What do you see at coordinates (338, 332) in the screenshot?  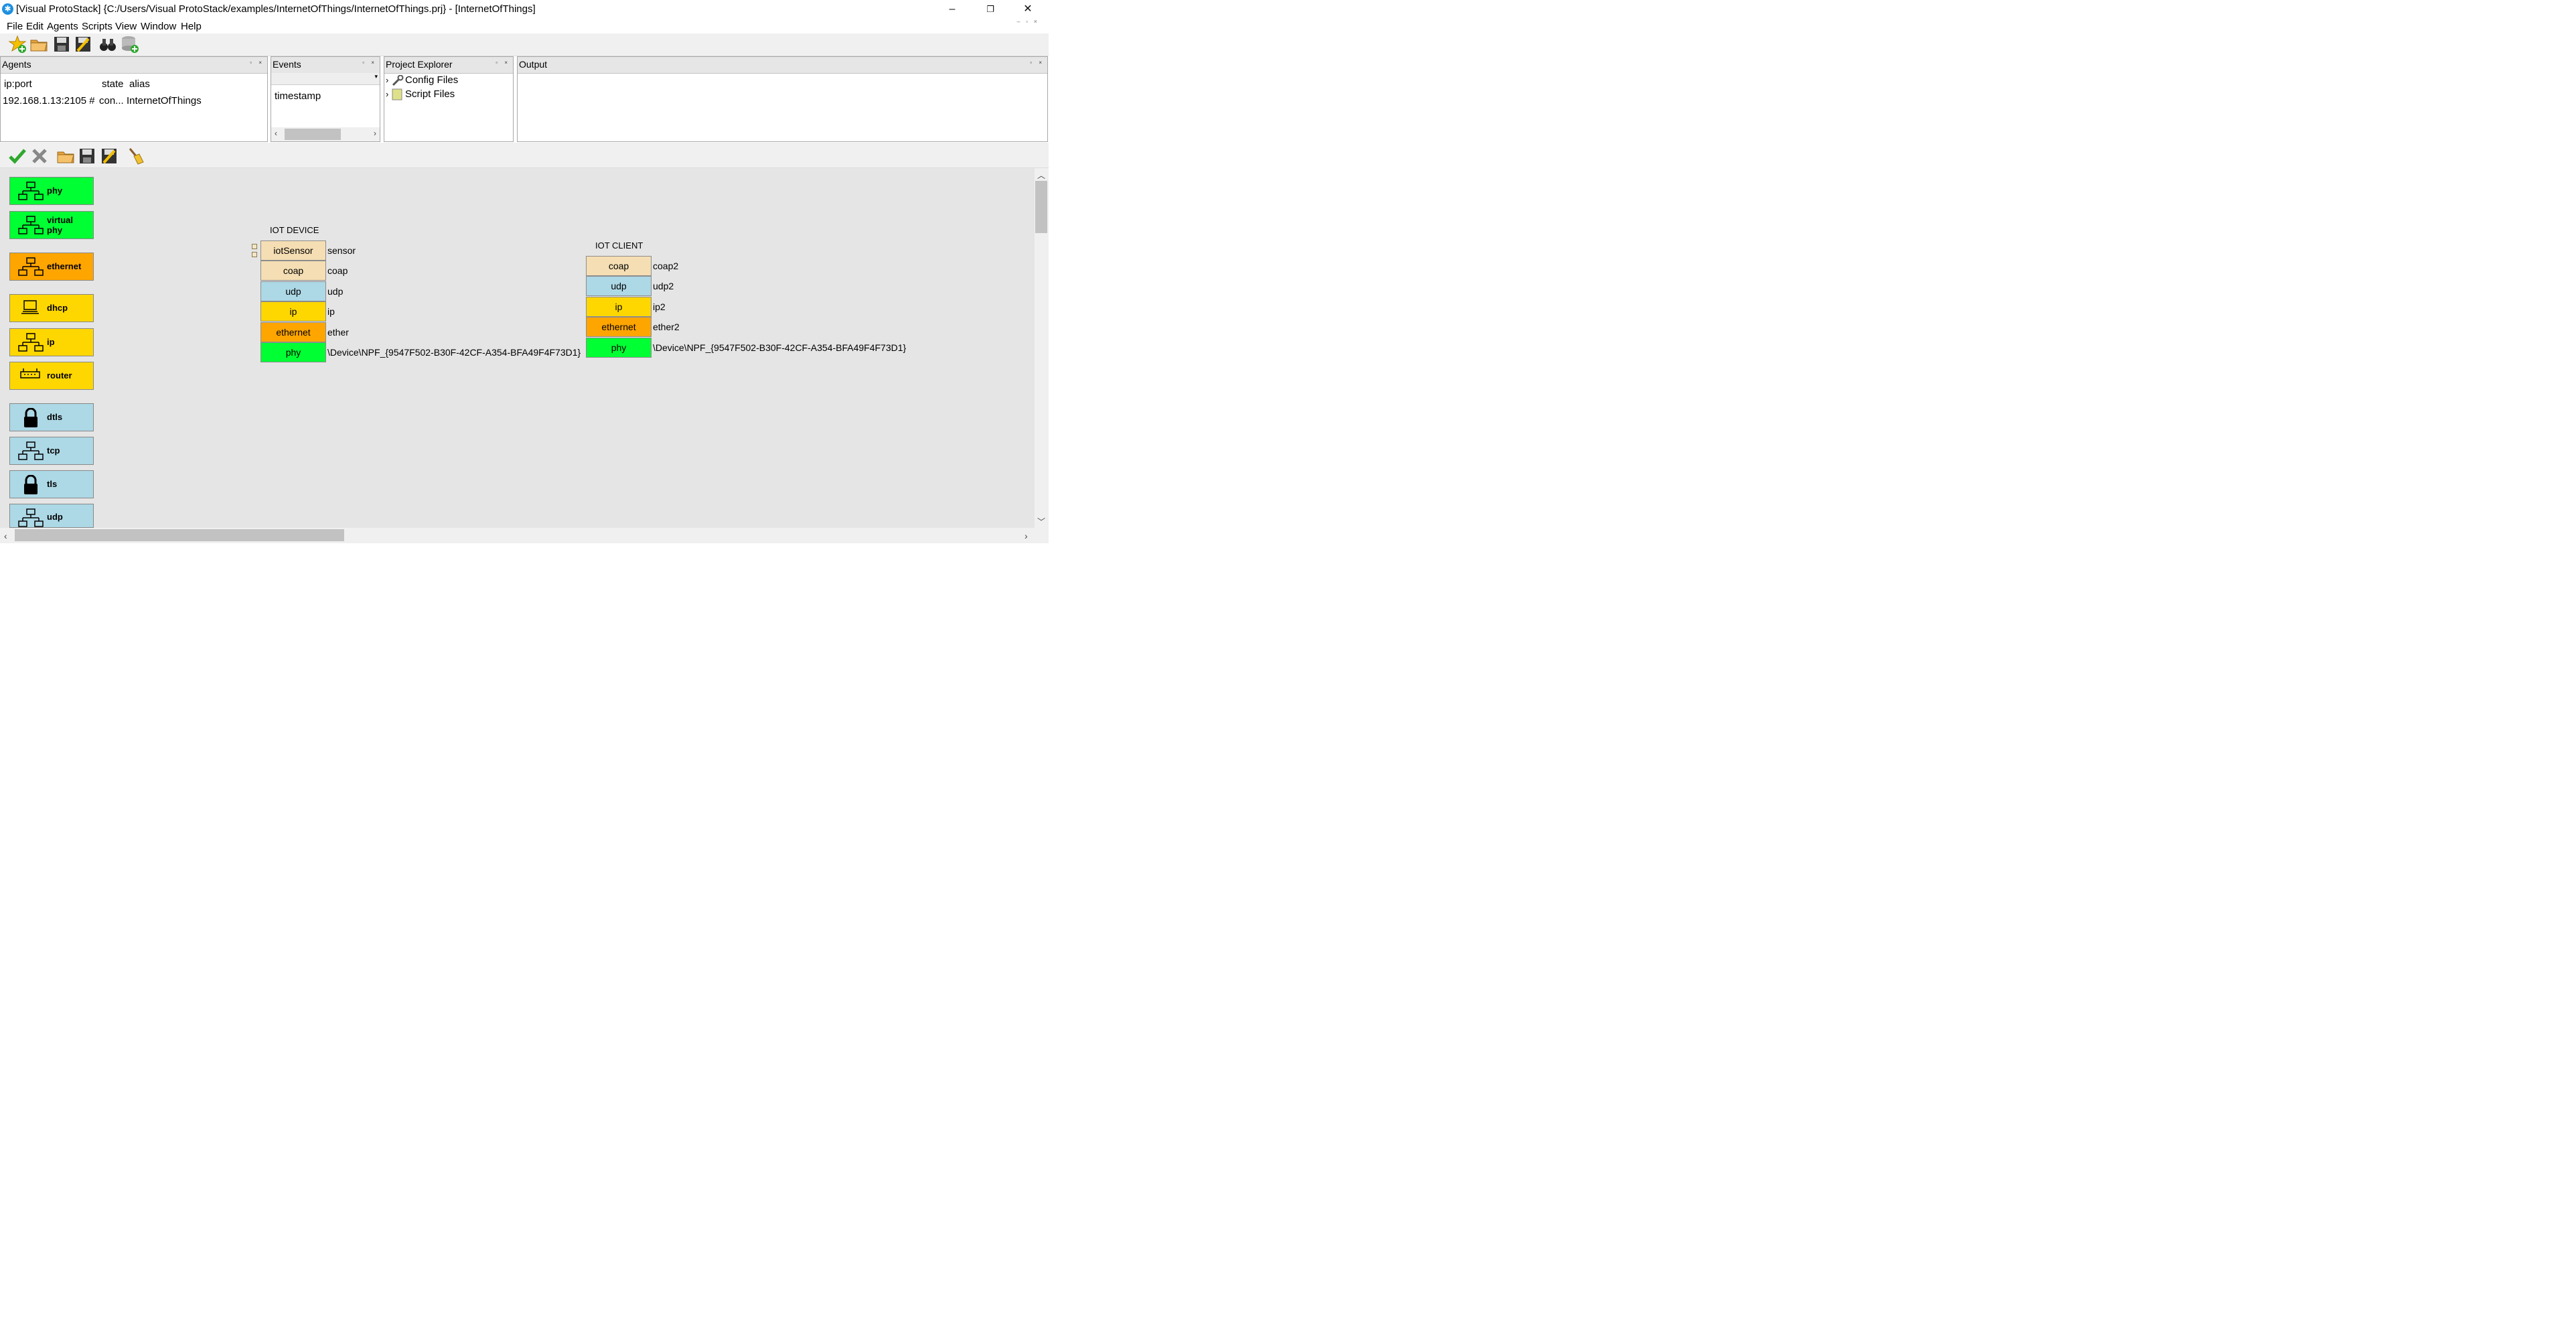 I see `layer-alias: ether` at bounding box center [338, 332].